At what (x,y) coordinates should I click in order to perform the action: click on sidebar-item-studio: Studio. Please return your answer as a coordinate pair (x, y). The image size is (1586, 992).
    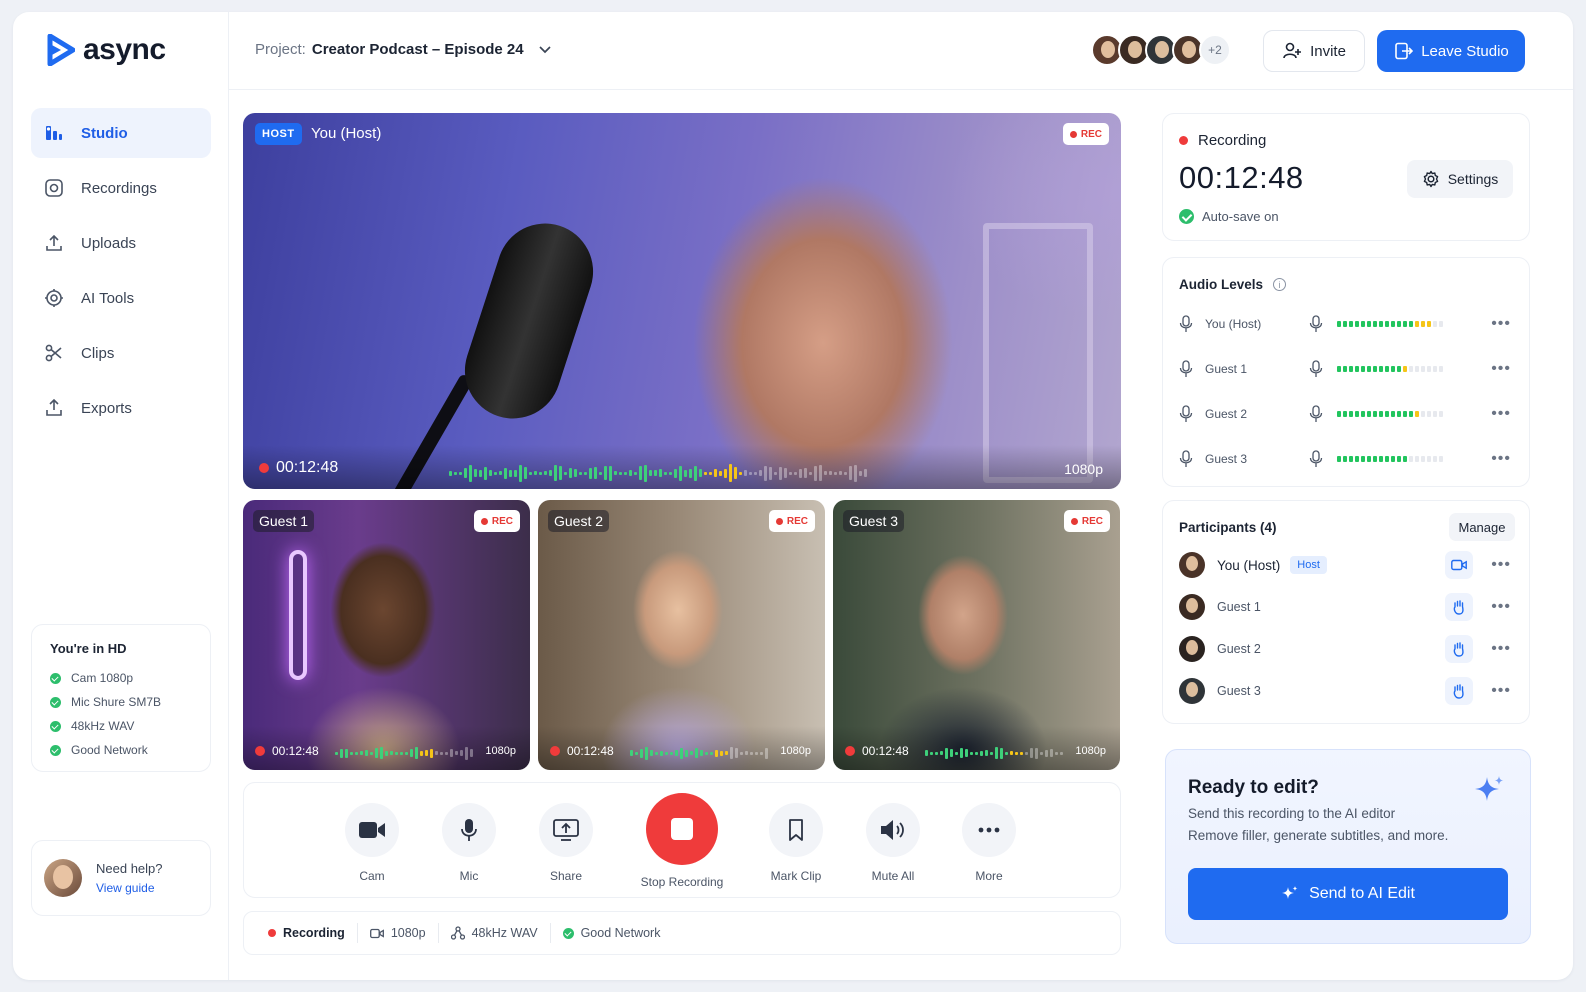
    Looking at the image, I should click on (121, 133).